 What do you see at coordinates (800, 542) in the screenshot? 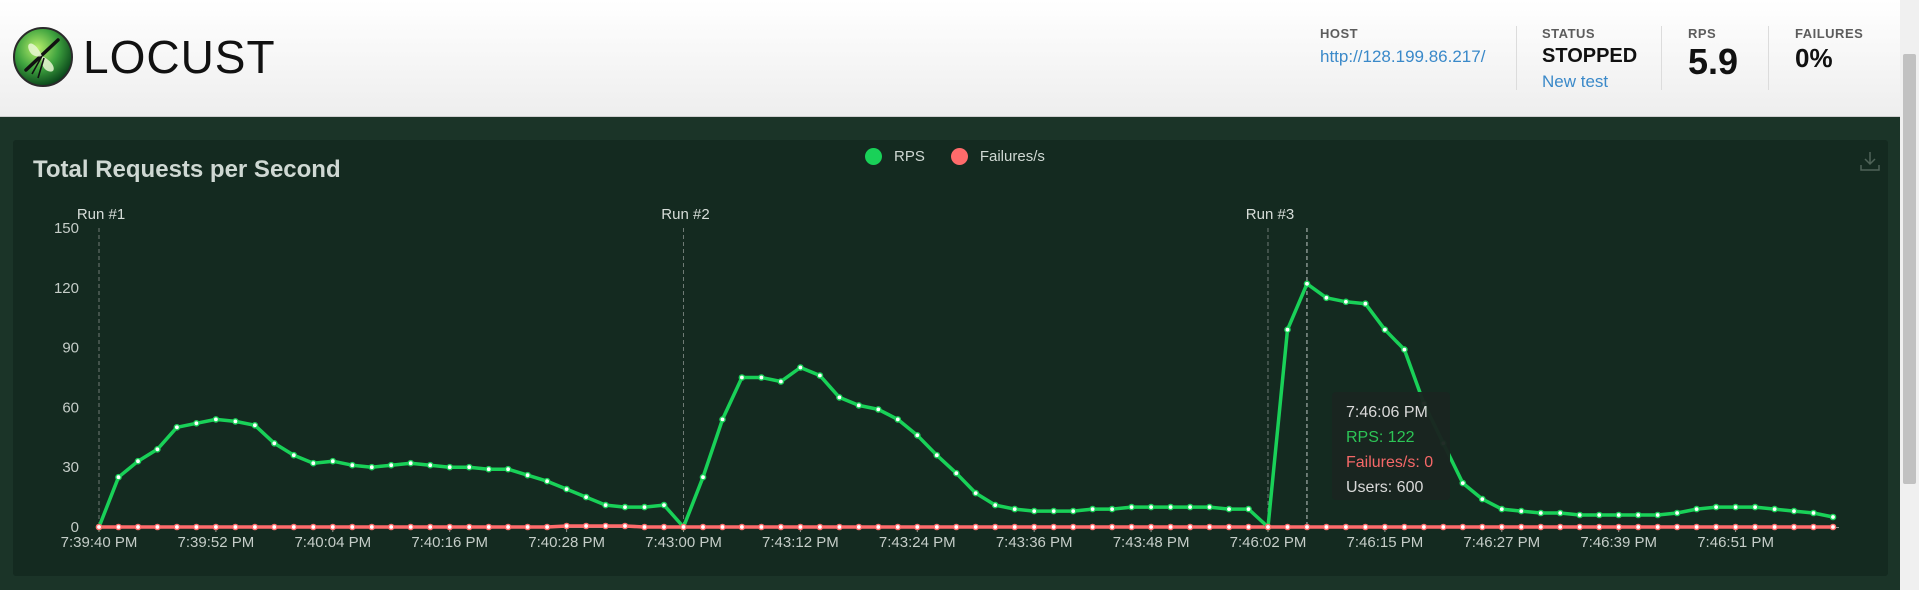
I see `x-tick-label: 7:43:12 PM` at bounding box center [800, 542].